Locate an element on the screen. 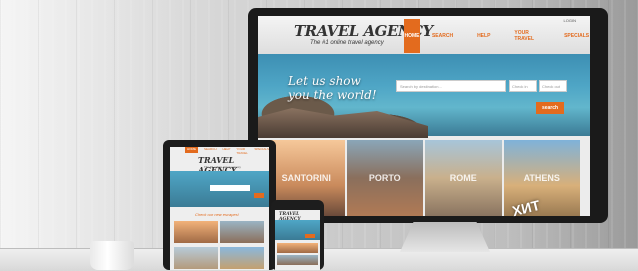  nav-home: HOME is located at coordinates (412, 36).